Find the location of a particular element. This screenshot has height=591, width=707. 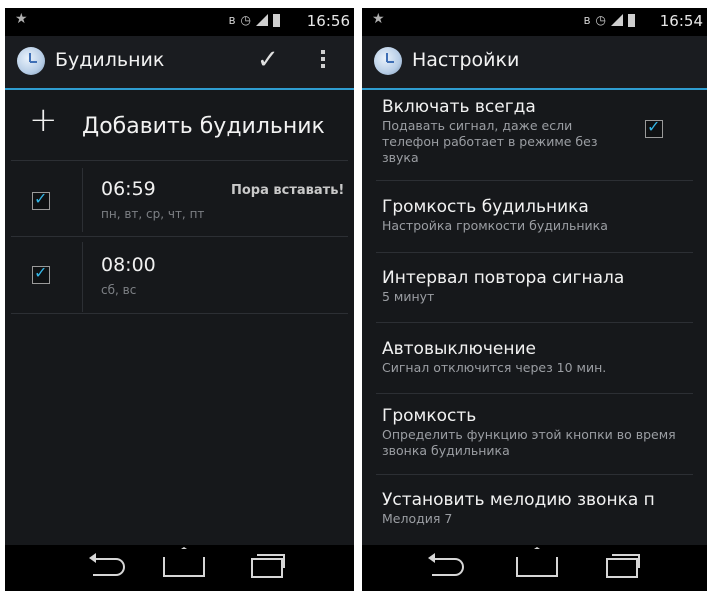

pref-summary: Мелодия 7 is located at coordinates (417, 518).